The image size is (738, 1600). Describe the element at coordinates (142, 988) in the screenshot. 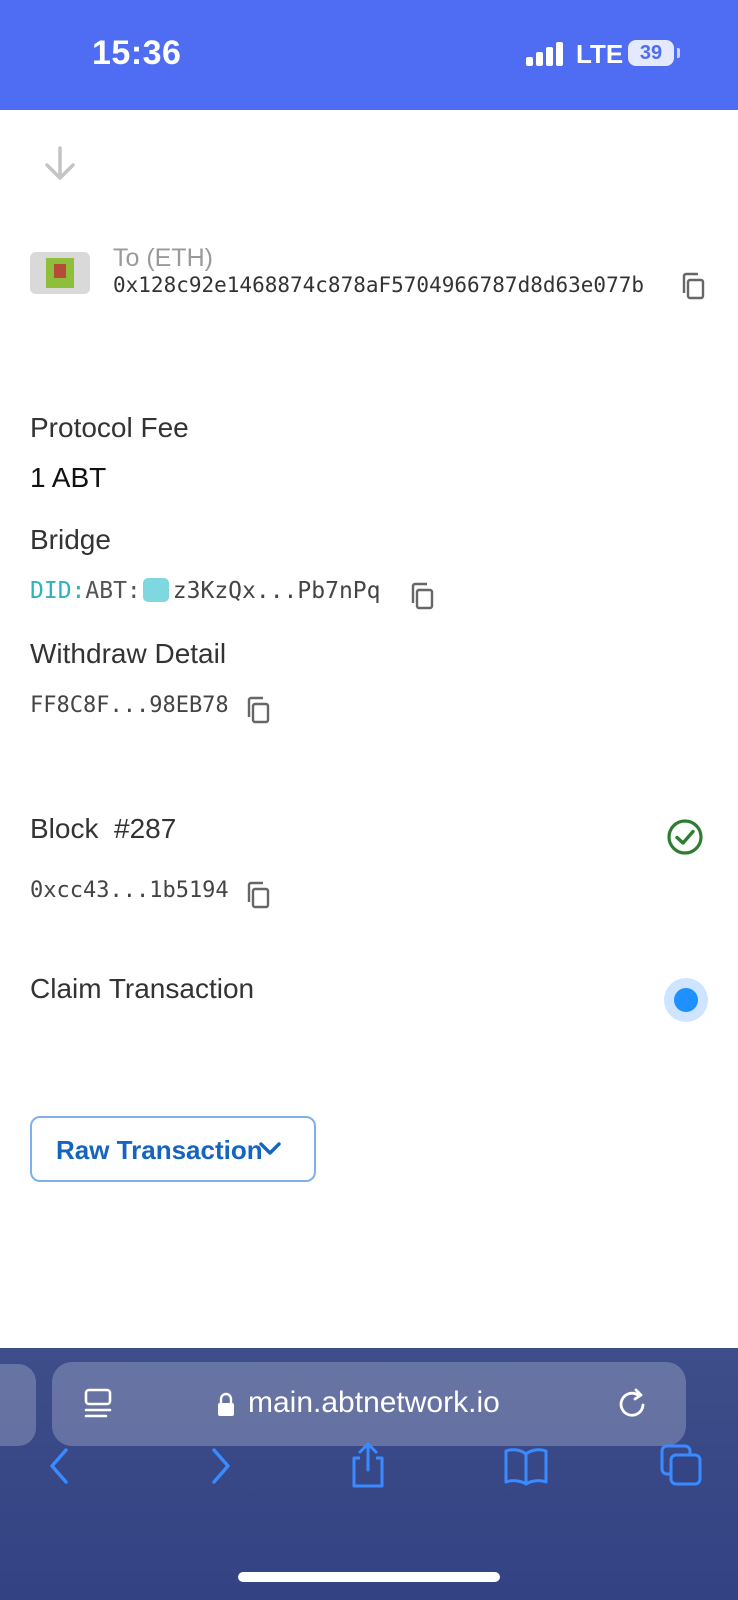

I see `claim-transaction-label: Claim Transaction` at that location.